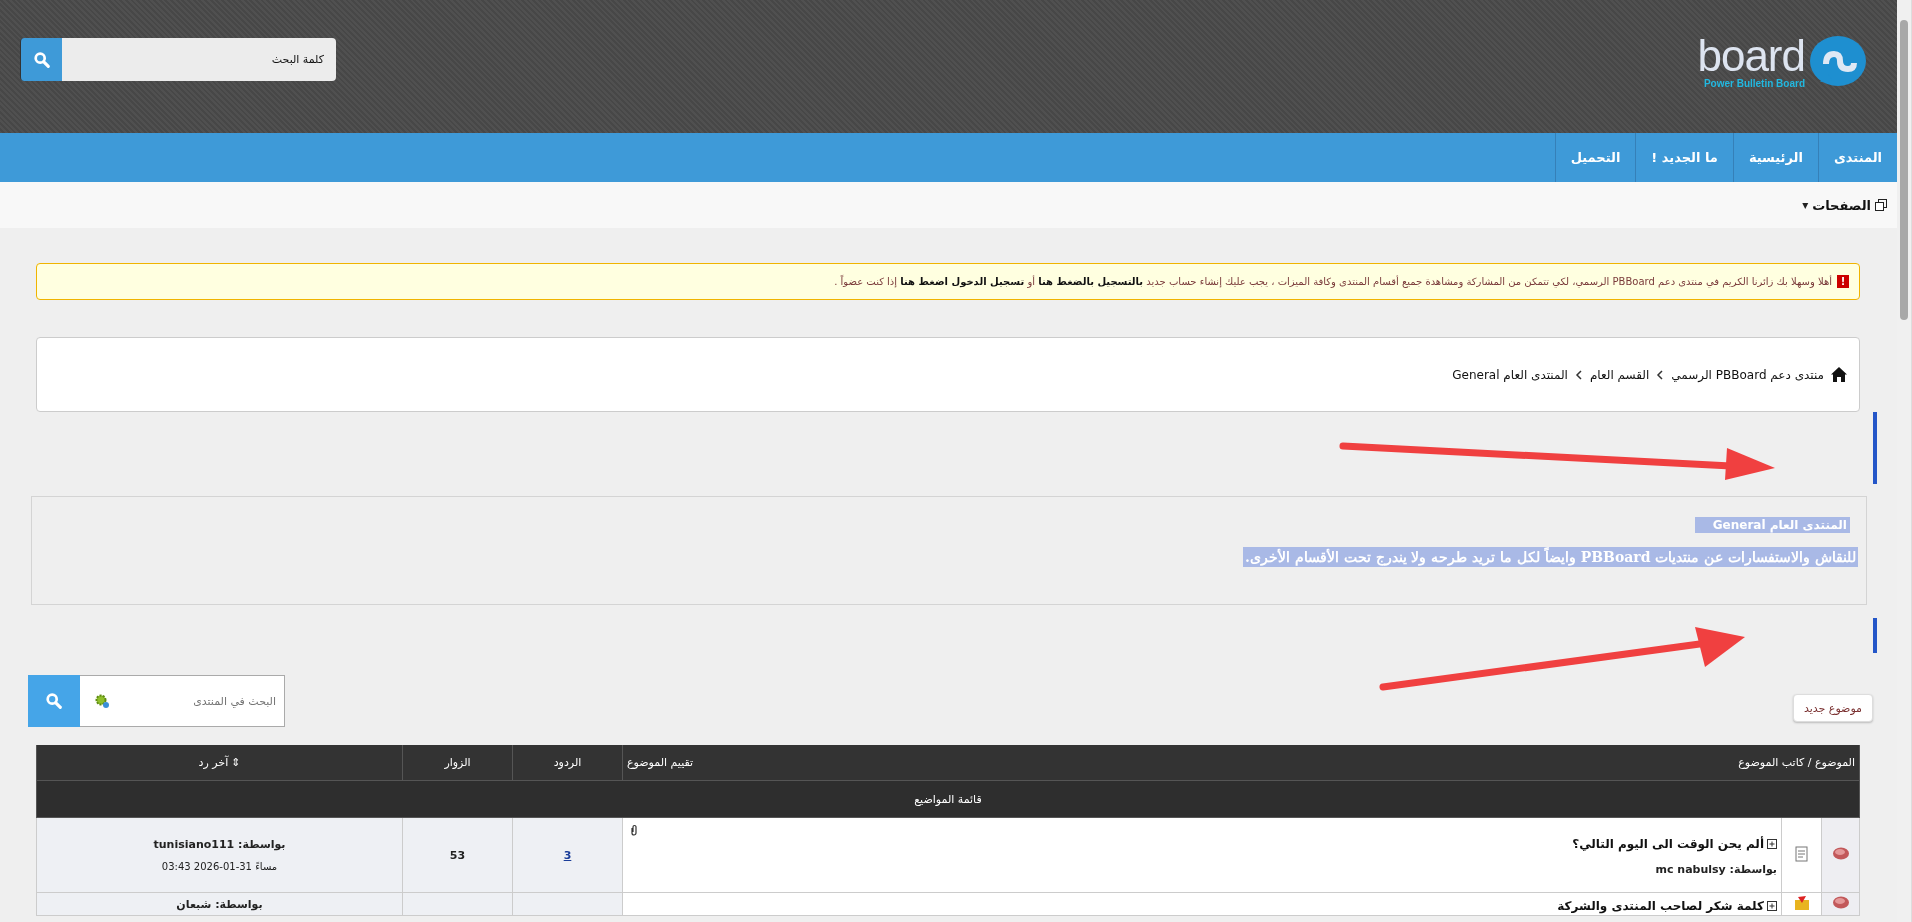 This screenshot has width=1912, height=922. I want to click on topic-link: كلمة شكر لصاحب المنتدى والشركة, so click(1660, 906).